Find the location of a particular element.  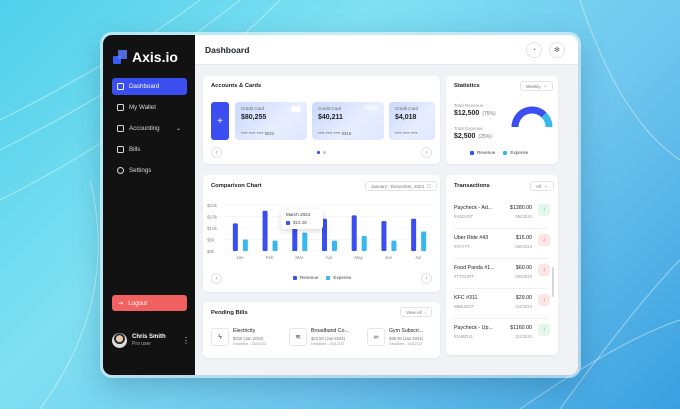

date-range-select: January - December, 2024 ▢ is located at coordinates (401, 186).